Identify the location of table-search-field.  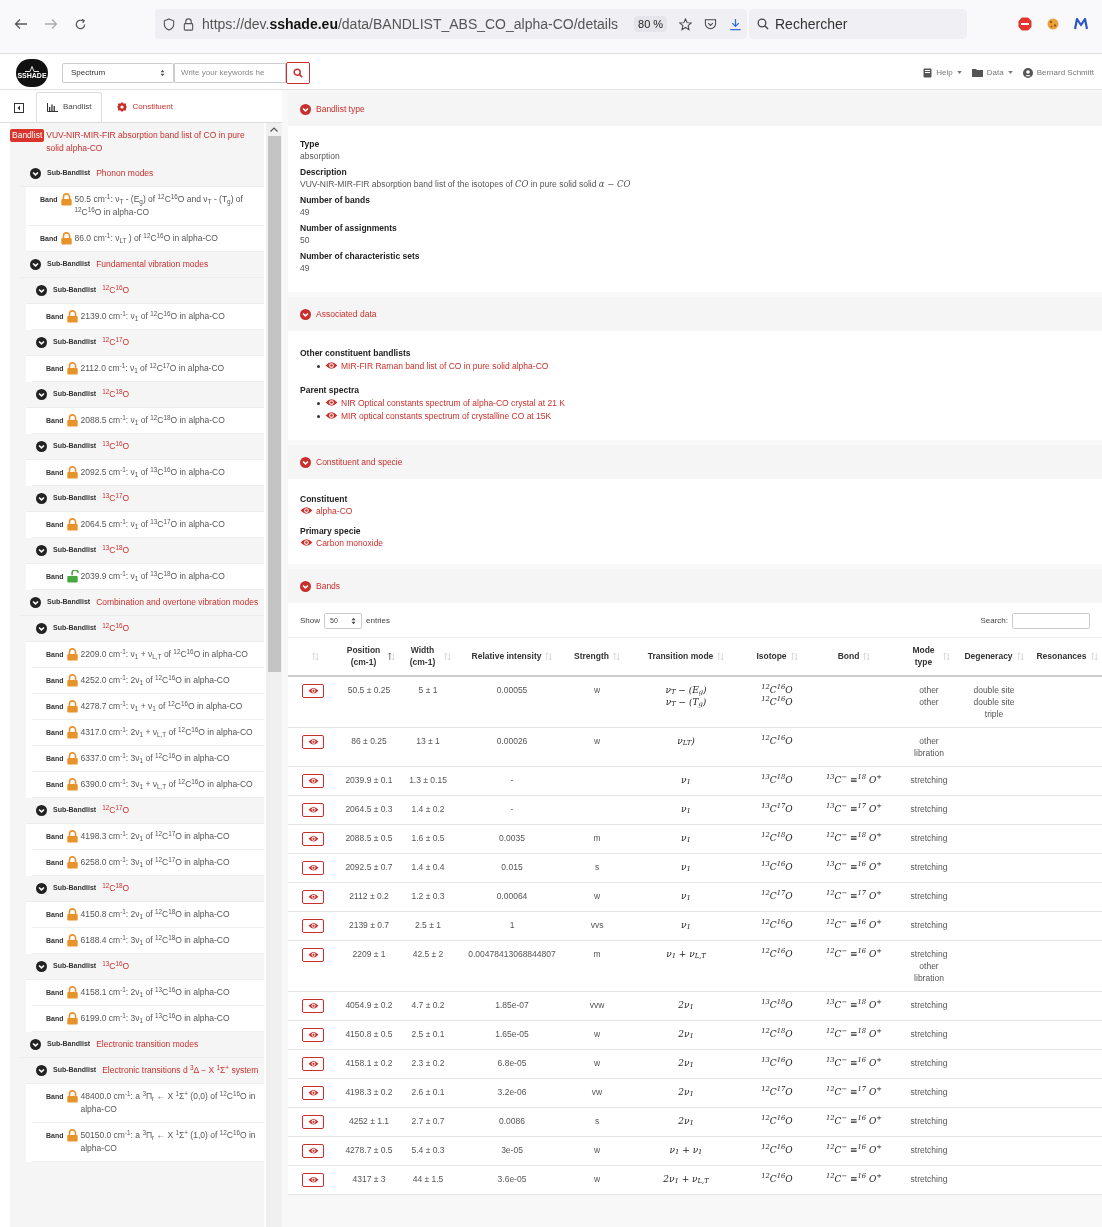
(1051, 621).